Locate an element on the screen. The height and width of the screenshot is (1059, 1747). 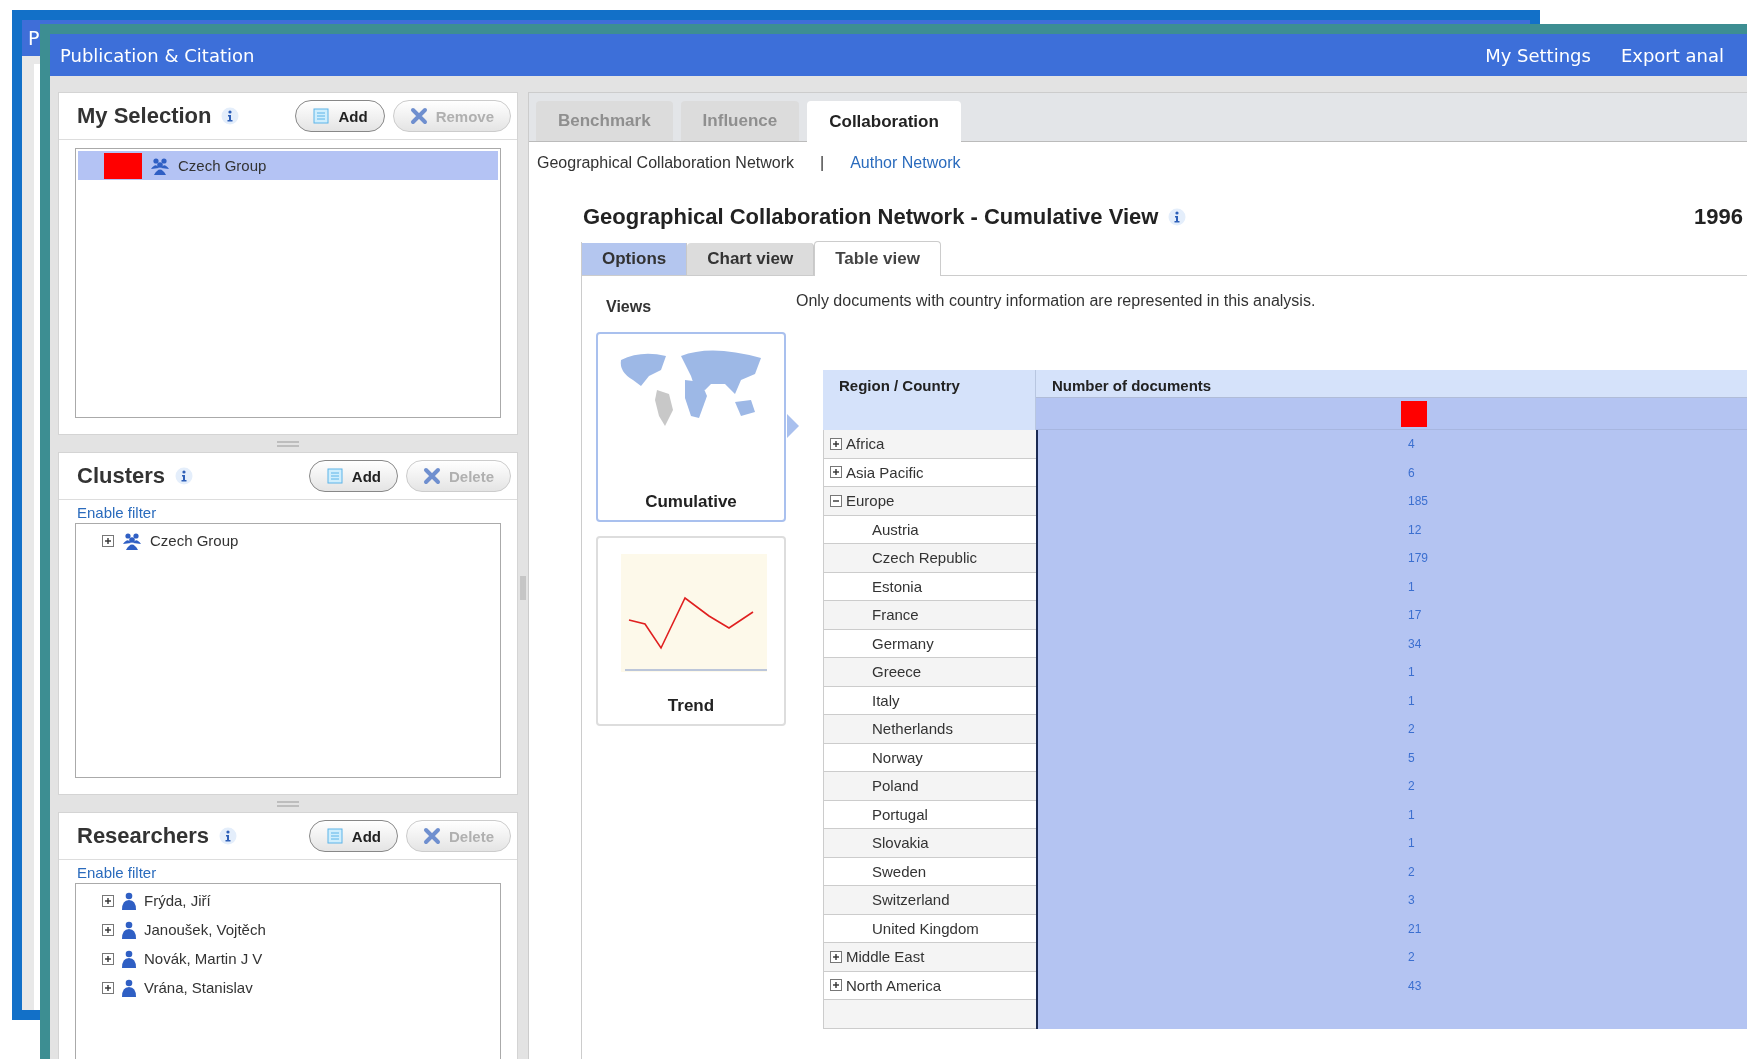
panel-title: Clusters is located at coordinates (121, 476).